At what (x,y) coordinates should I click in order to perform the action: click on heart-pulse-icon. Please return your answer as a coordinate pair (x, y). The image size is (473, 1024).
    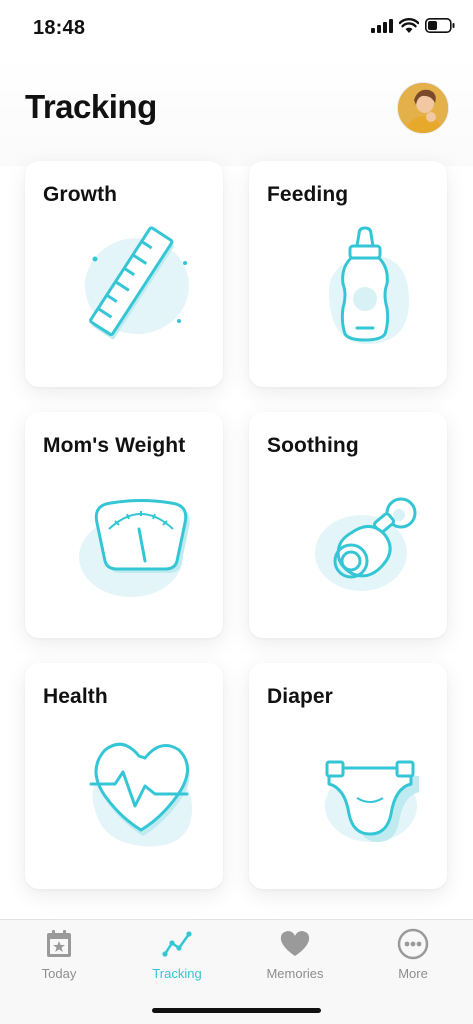
    Looking at the image, I should click on (141, 794).